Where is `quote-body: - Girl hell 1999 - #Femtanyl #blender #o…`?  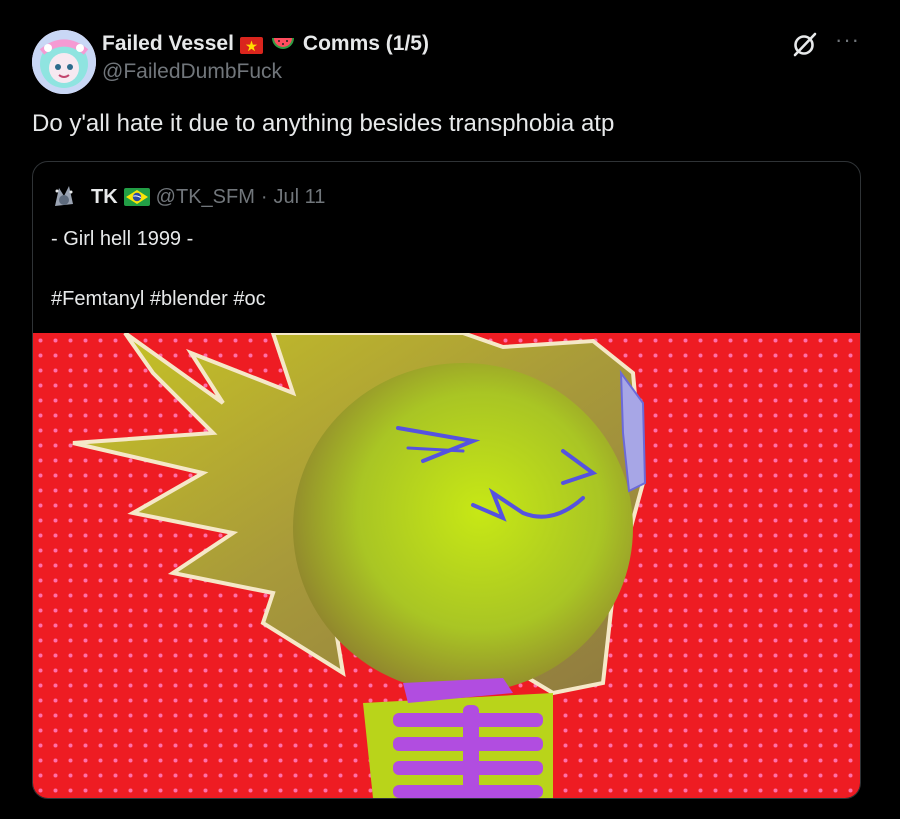
quote-body: - Girl hell 1999 - #Femtanyl #blender #o… is located at coordinates (158, 269).